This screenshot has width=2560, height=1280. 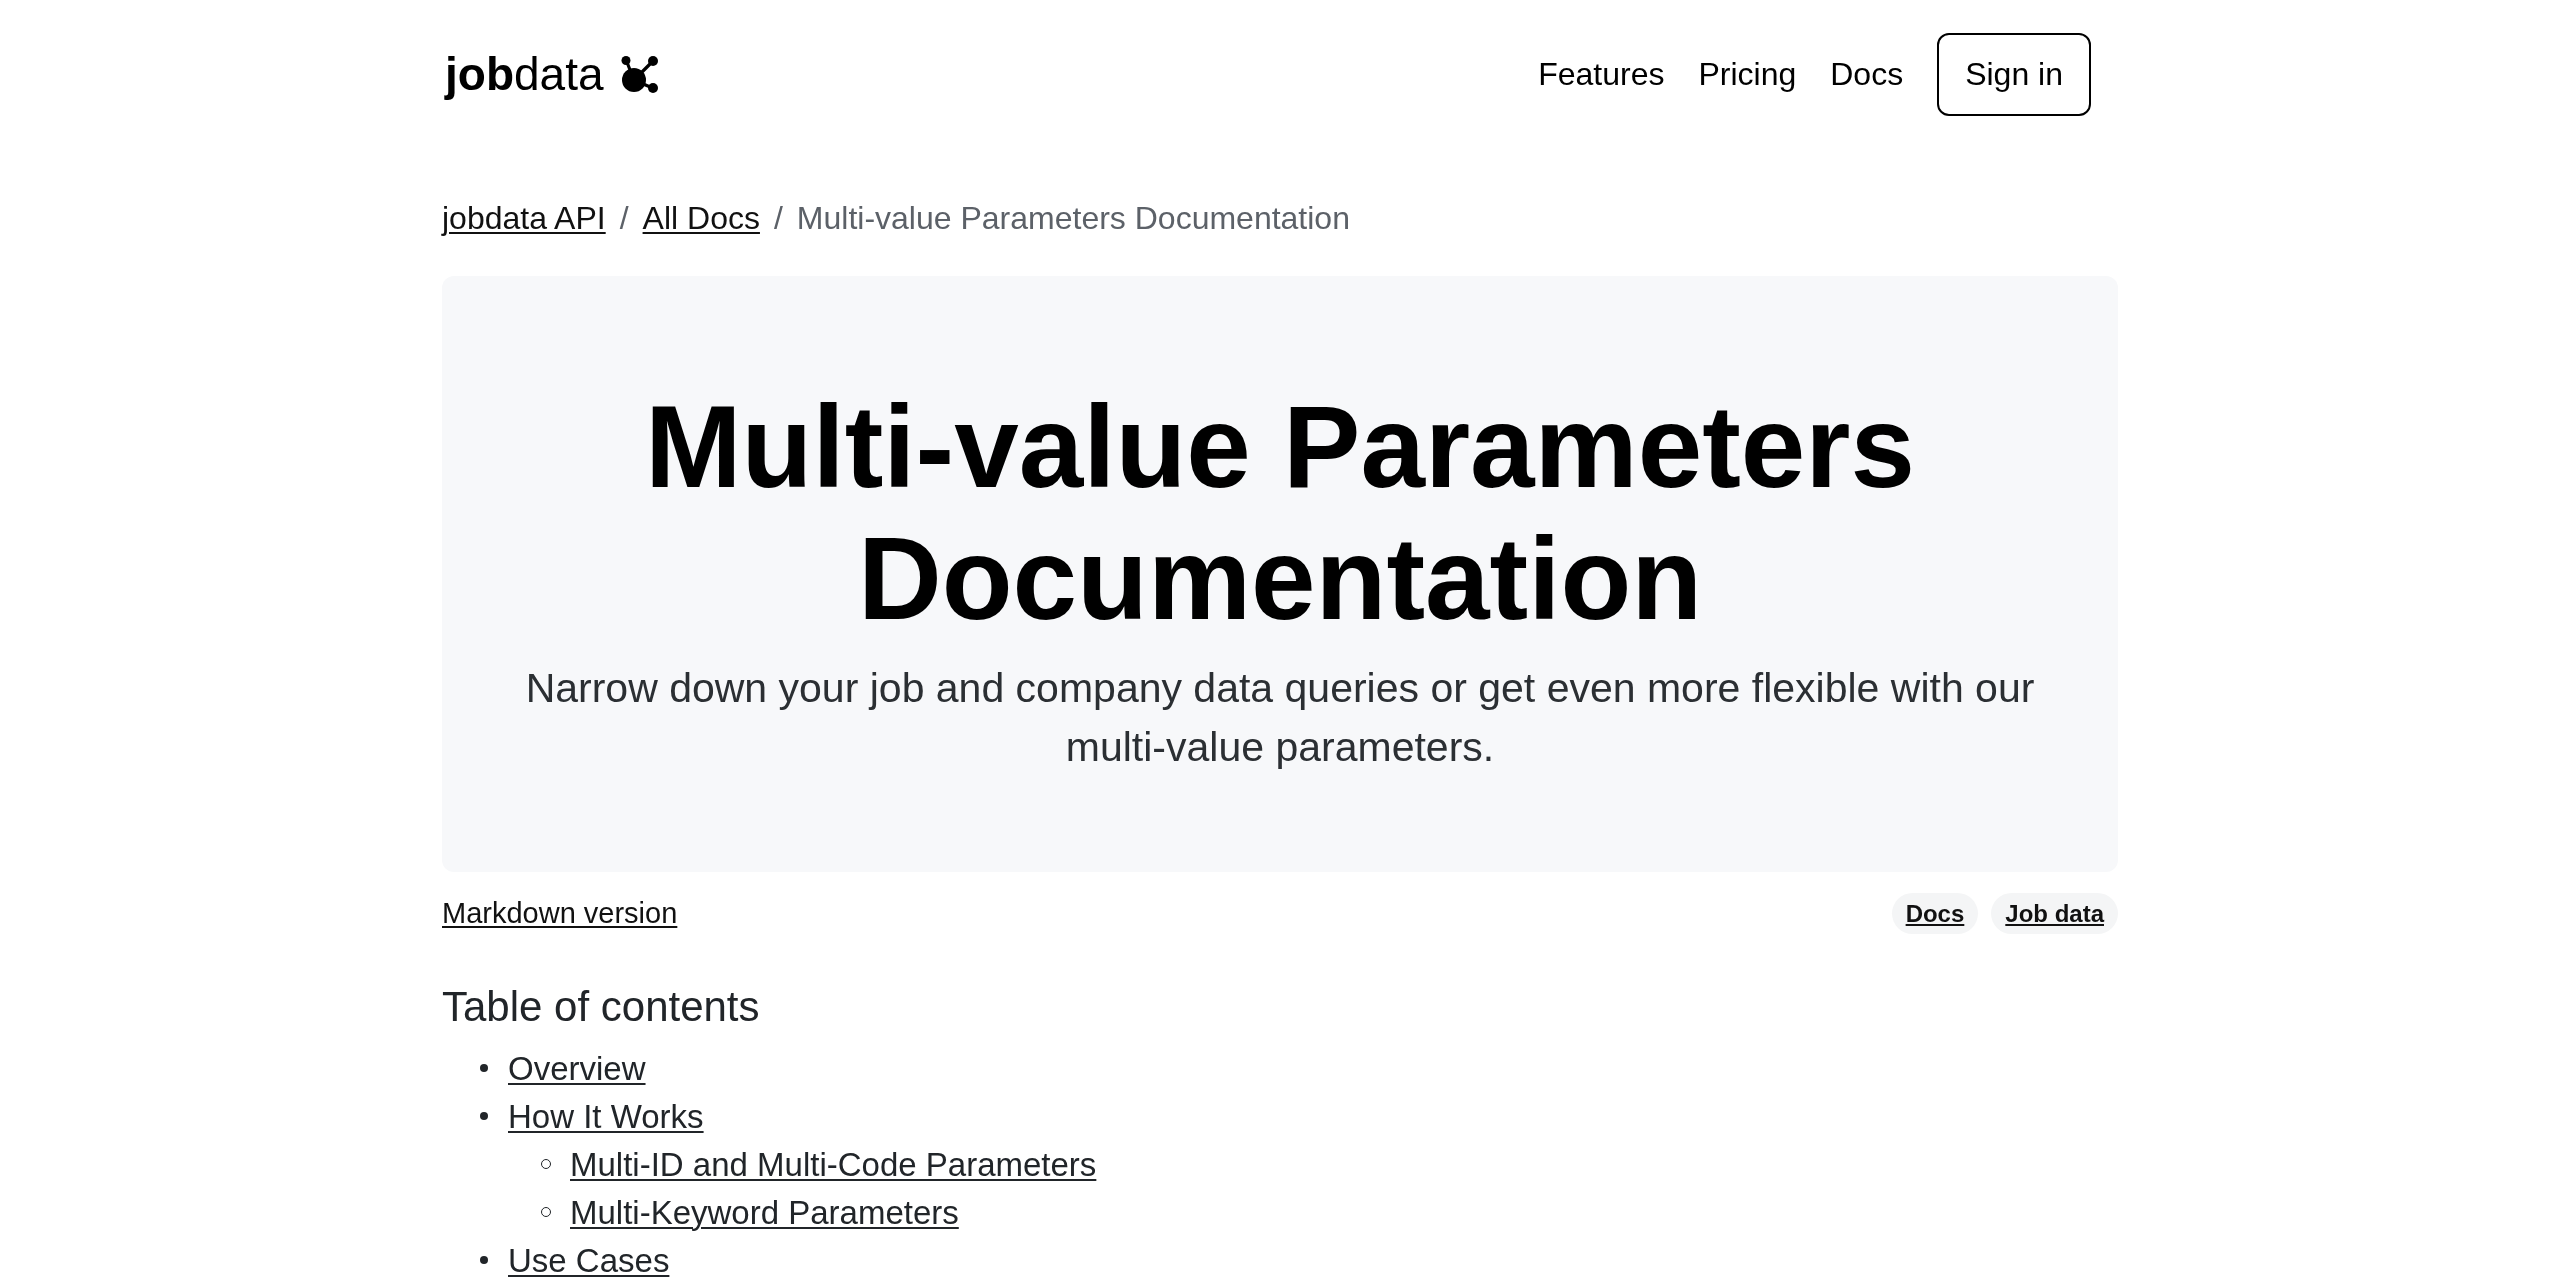 What do you see at coordinates (2054, 913) in the screenshot?
I see `tag-link: Job data` at bounding box center [2054, 913].